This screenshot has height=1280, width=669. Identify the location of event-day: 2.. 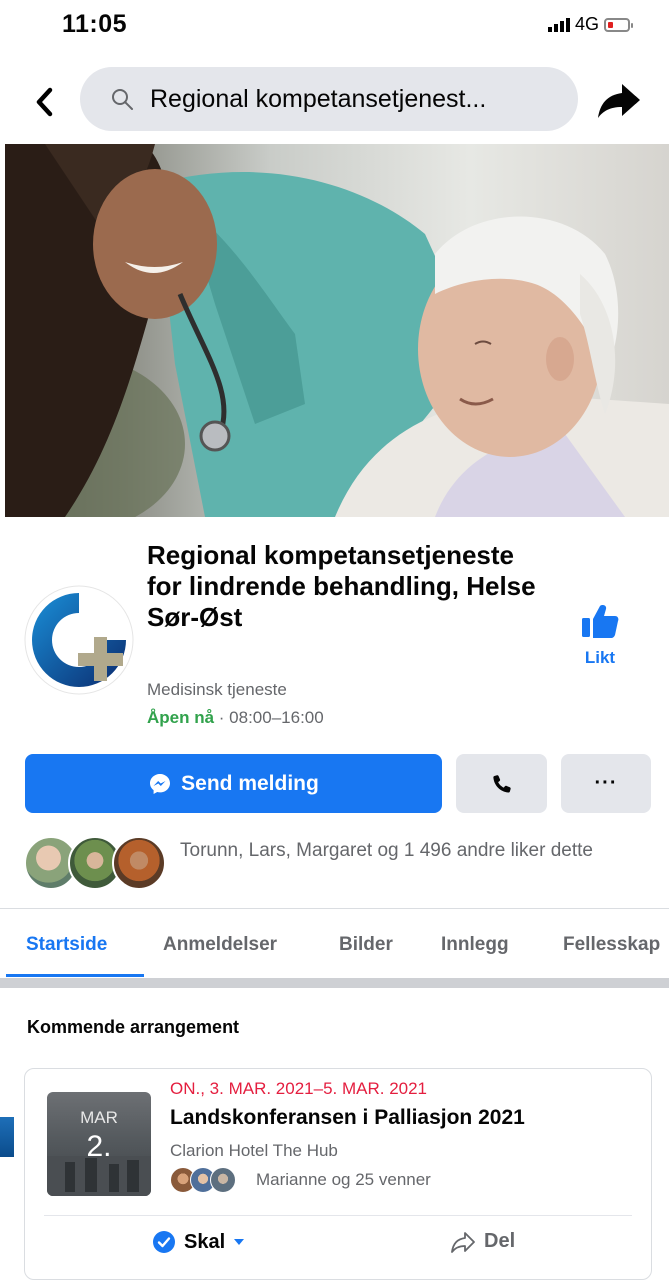
(99, 1146).